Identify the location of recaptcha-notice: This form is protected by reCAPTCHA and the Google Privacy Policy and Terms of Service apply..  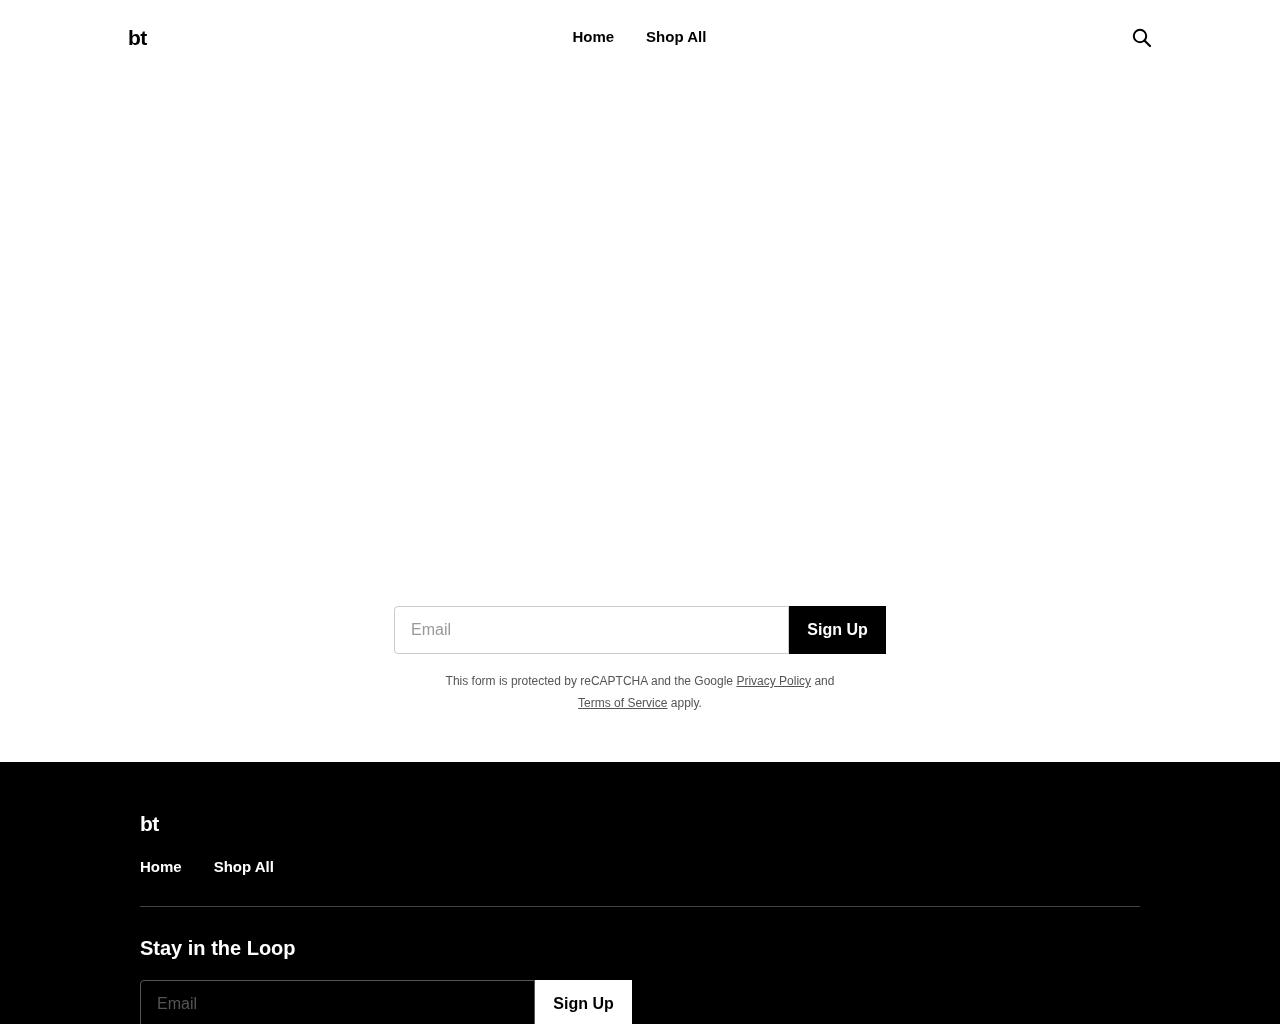
(640, 692).